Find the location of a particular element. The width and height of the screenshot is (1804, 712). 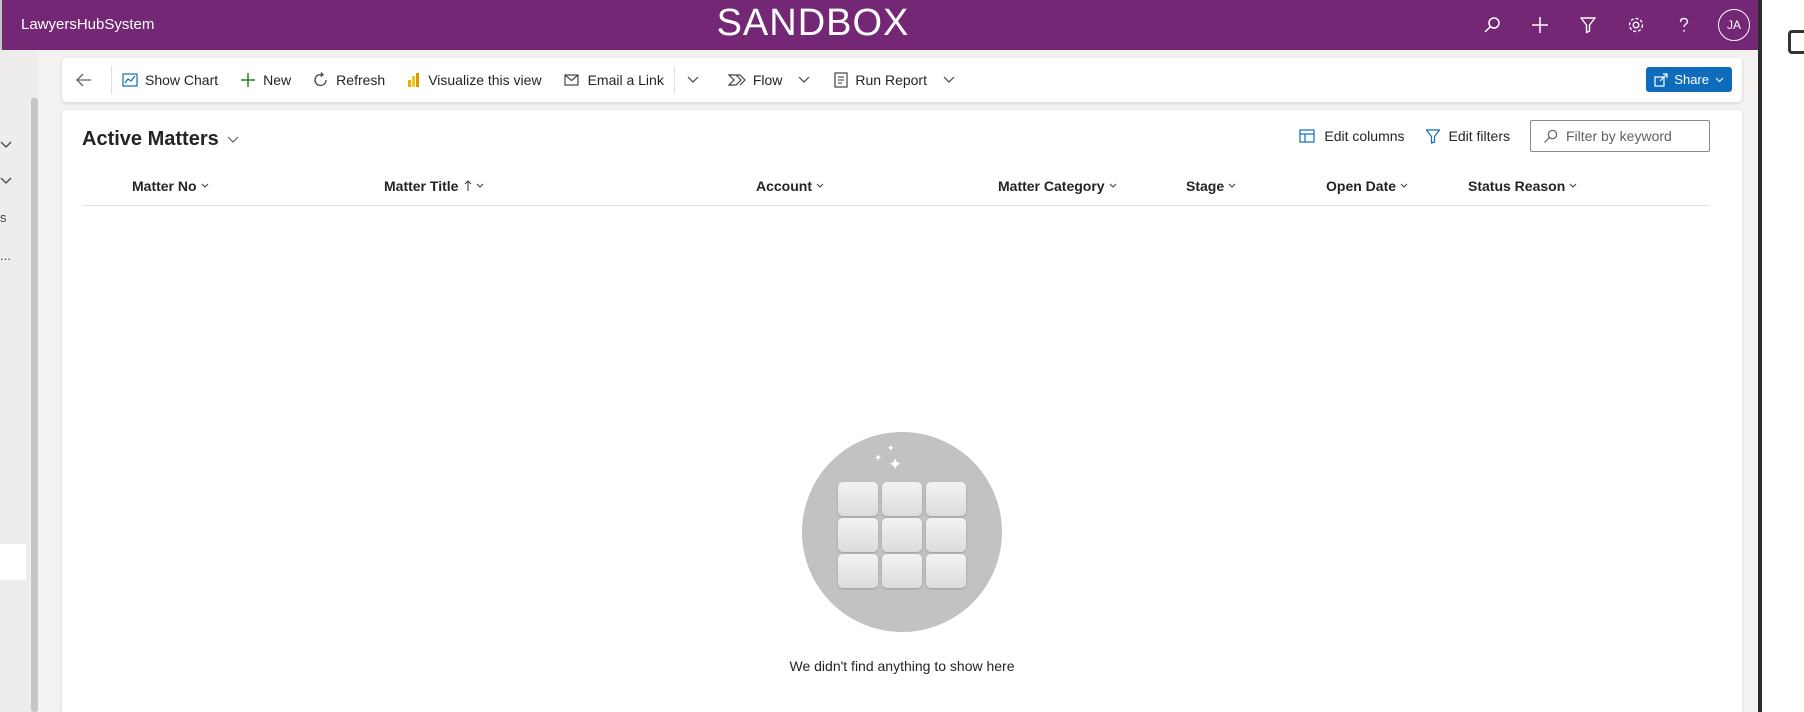

environment-banner: SANDBOX is located at coordinates (813, 23).